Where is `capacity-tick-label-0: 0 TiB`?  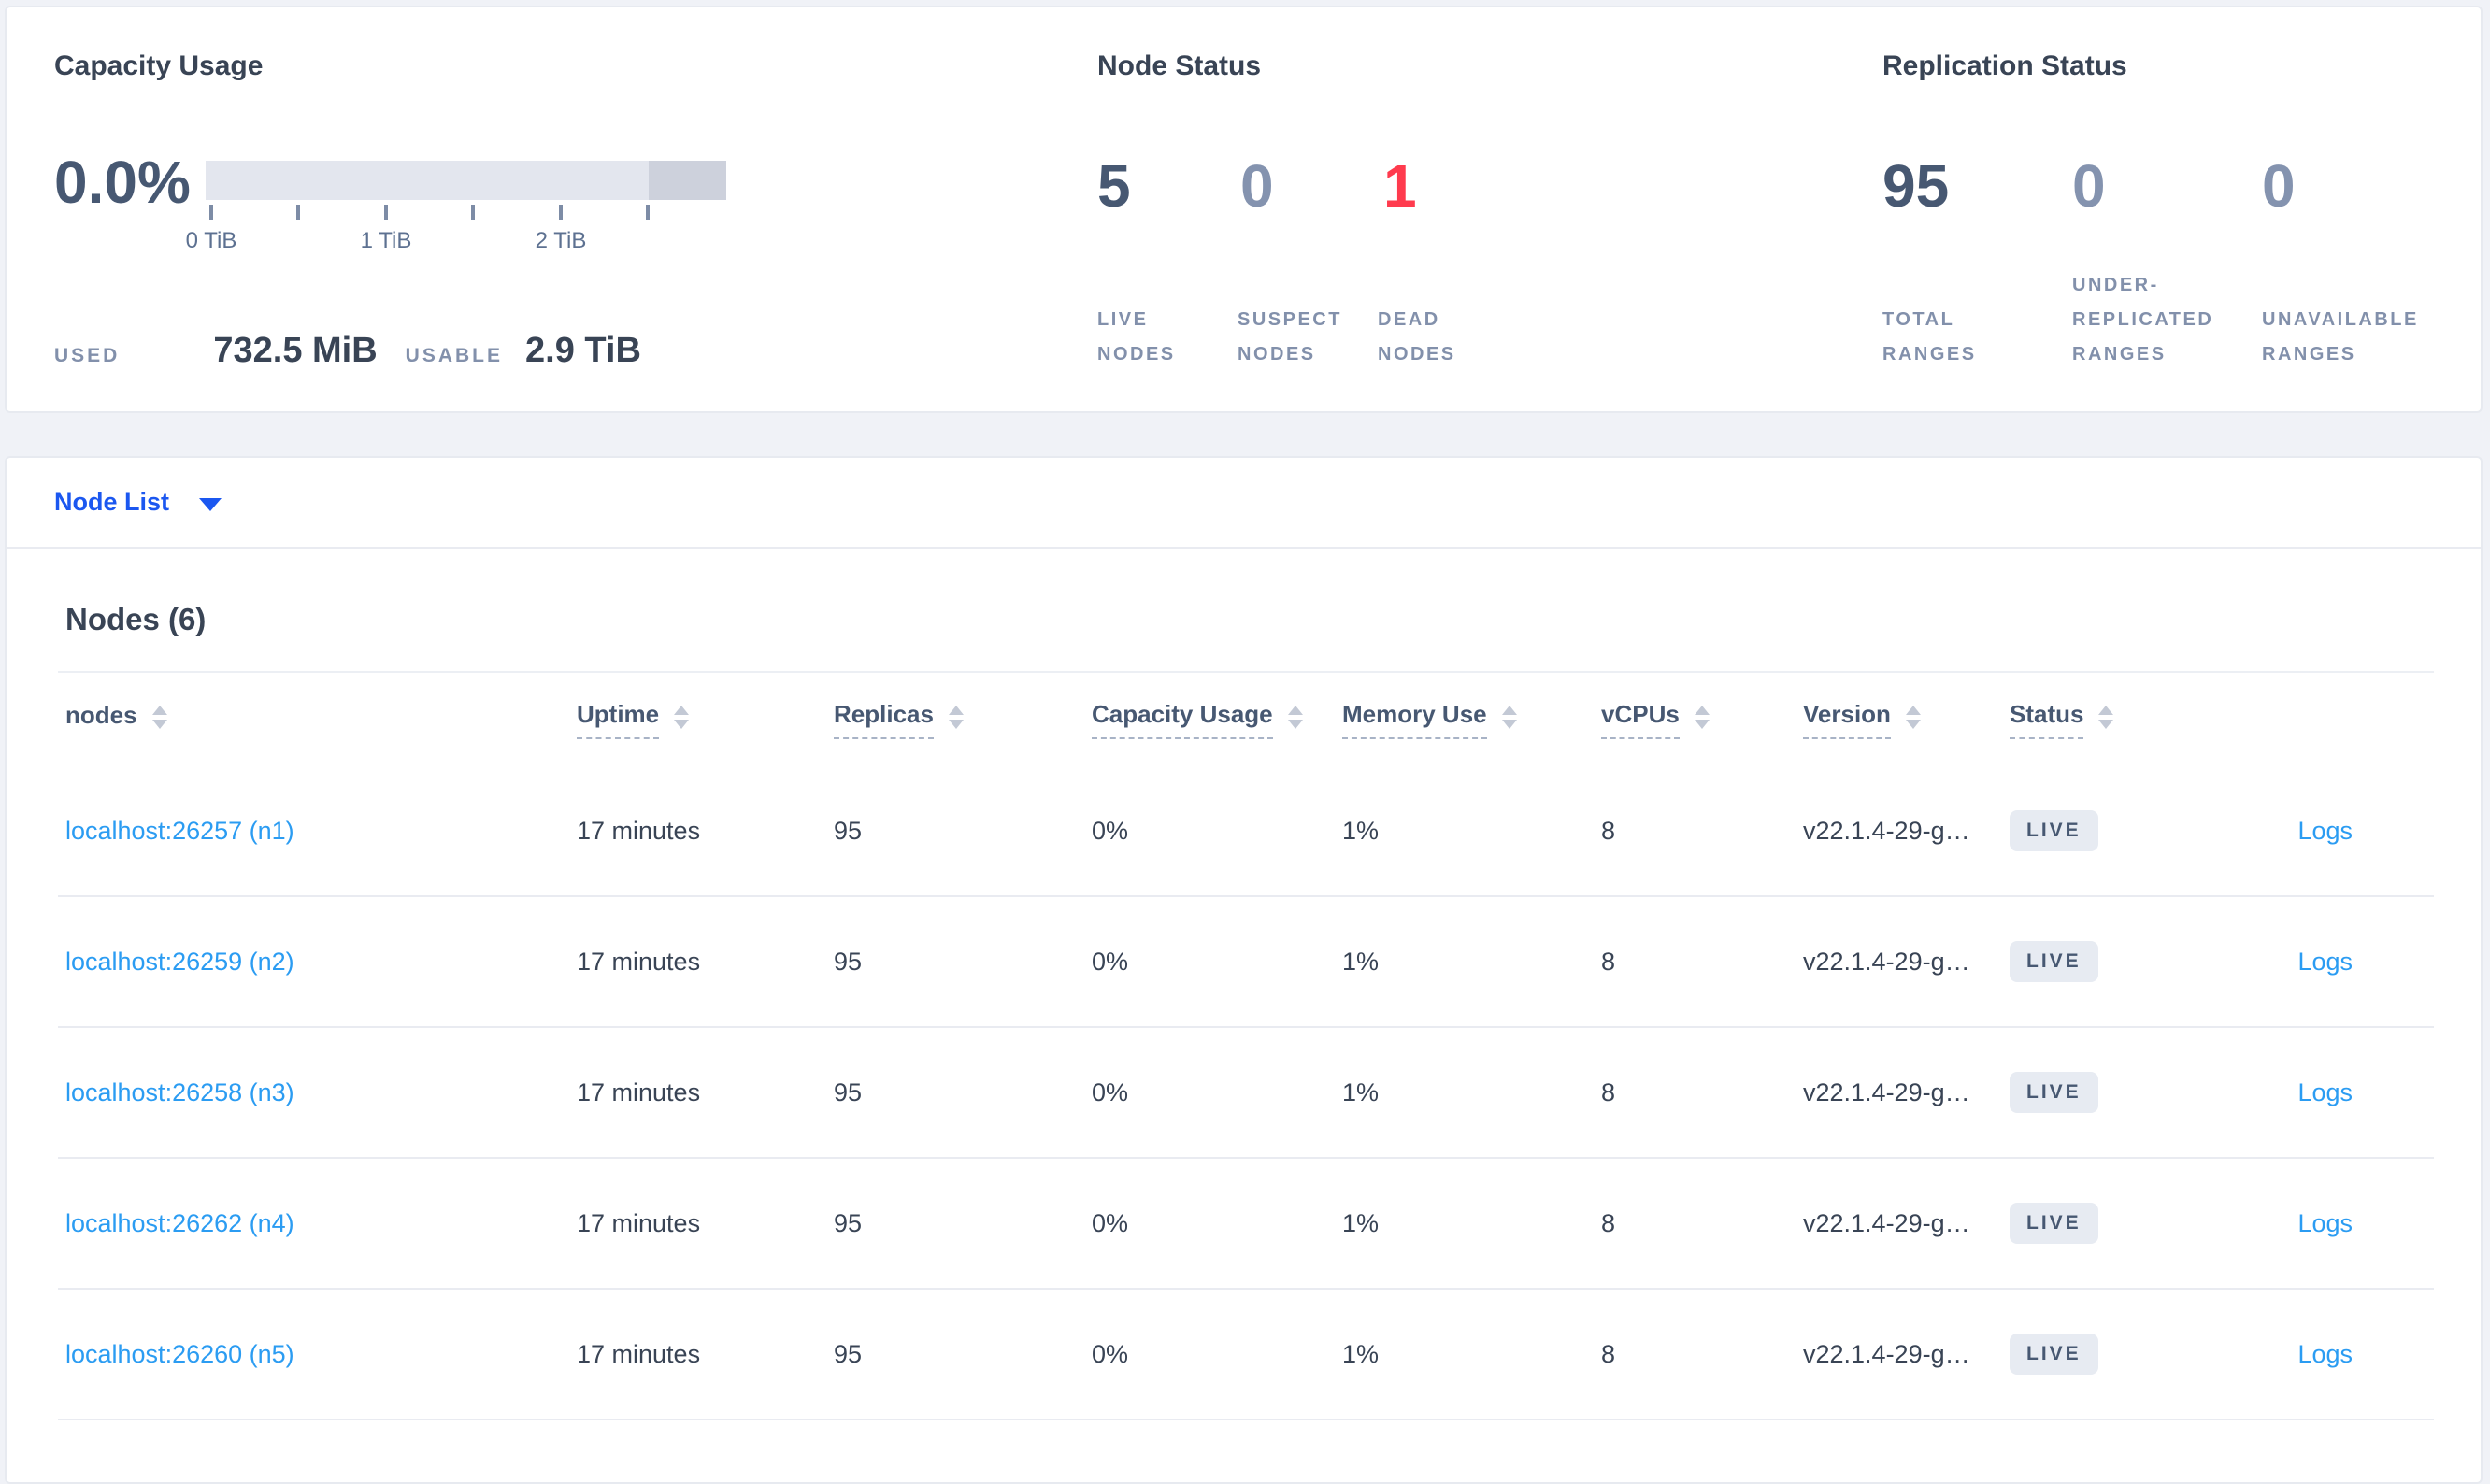
capacity-tick-label-0: 0 TiB is located at coordinates (211, 240).